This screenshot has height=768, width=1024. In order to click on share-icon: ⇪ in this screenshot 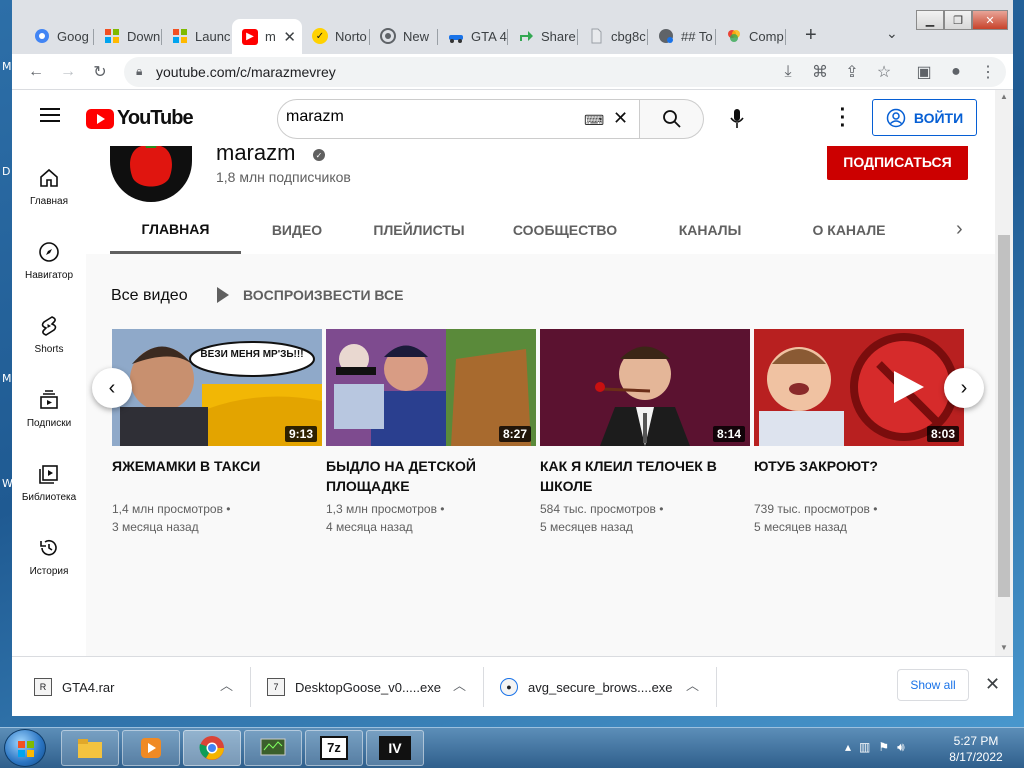, I will do `click(852, 72)`.